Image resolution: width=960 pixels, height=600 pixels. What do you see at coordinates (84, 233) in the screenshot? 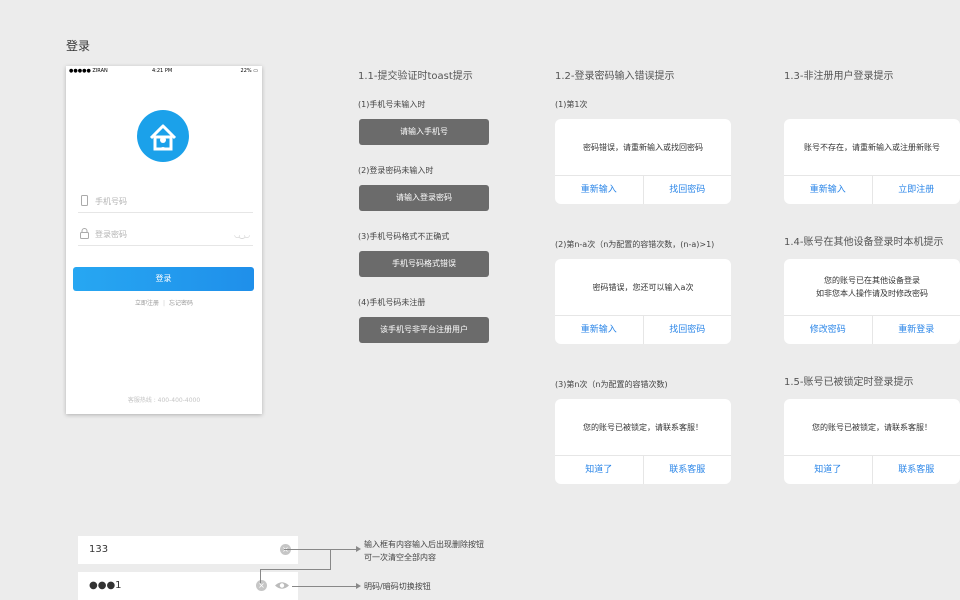
I see `lock-icon` at bounding box center [84, 233].